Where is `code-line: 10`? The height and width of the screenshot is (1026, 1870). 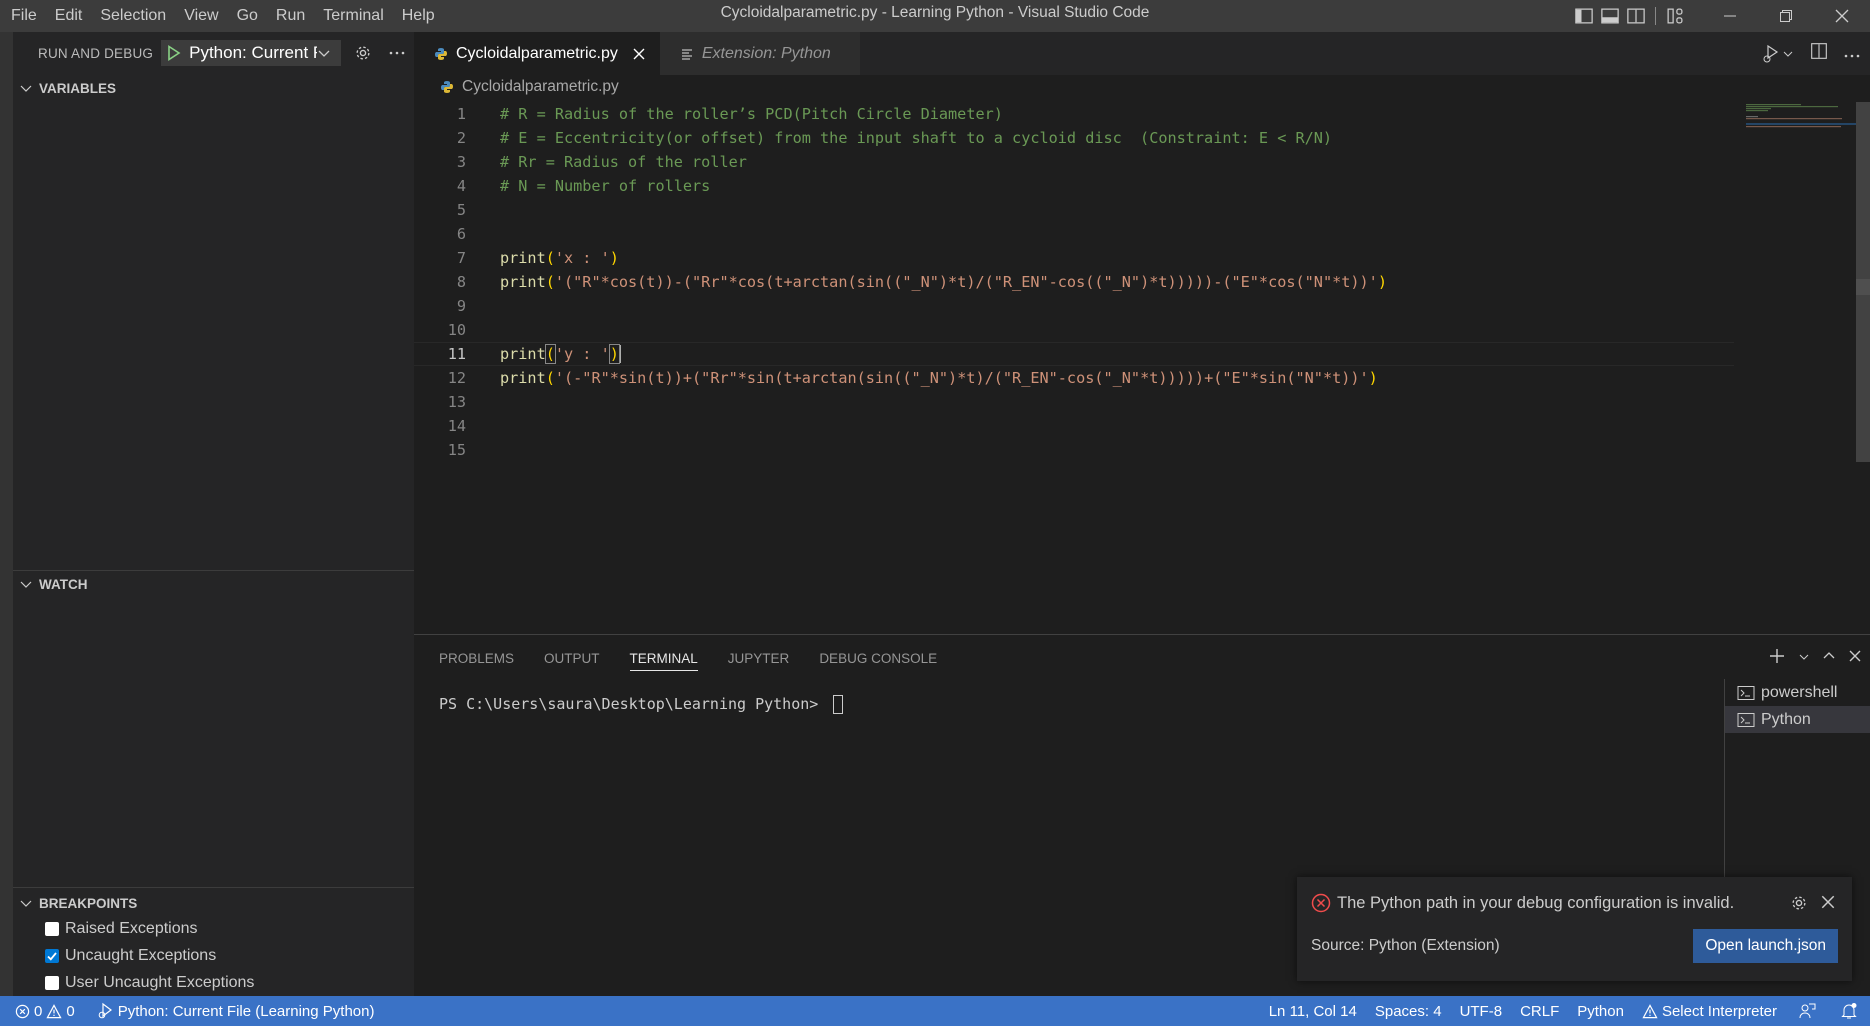 code-line: 10 is located at coordinates (1074, 330).